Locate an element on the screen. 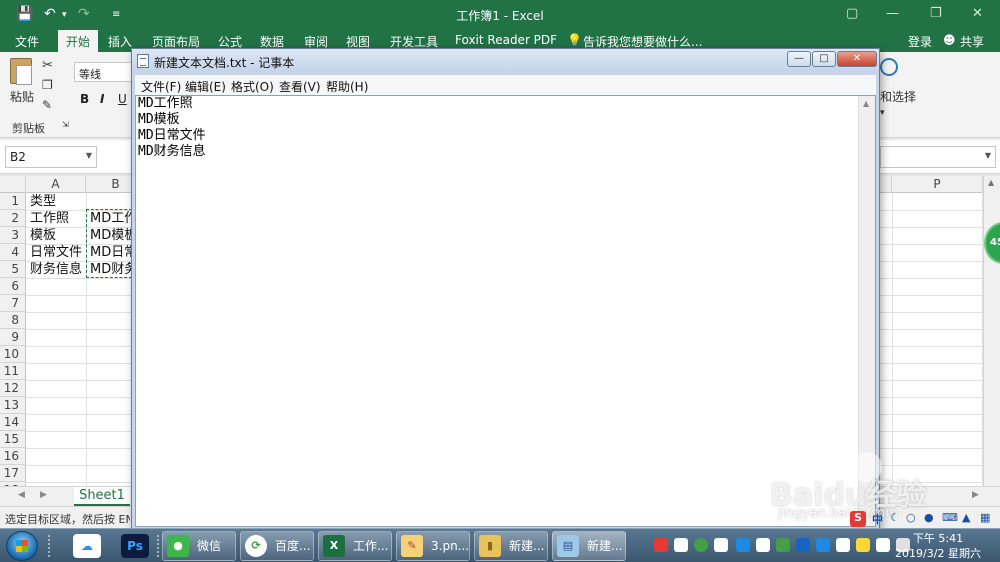 This screenshot has width=1000, height=562. row-header: 5 is located at coordinates (13, 269).